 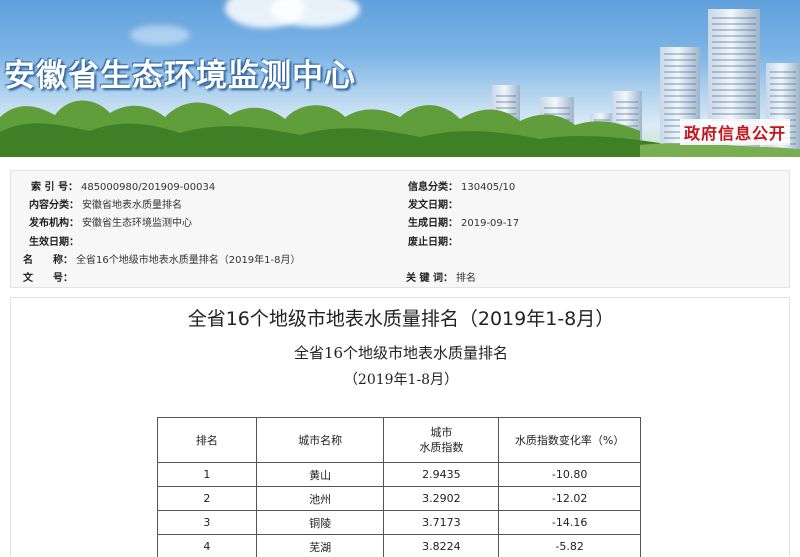 I want to click on meta-publish-date: 发文日期：, so click(x=434, y=203).